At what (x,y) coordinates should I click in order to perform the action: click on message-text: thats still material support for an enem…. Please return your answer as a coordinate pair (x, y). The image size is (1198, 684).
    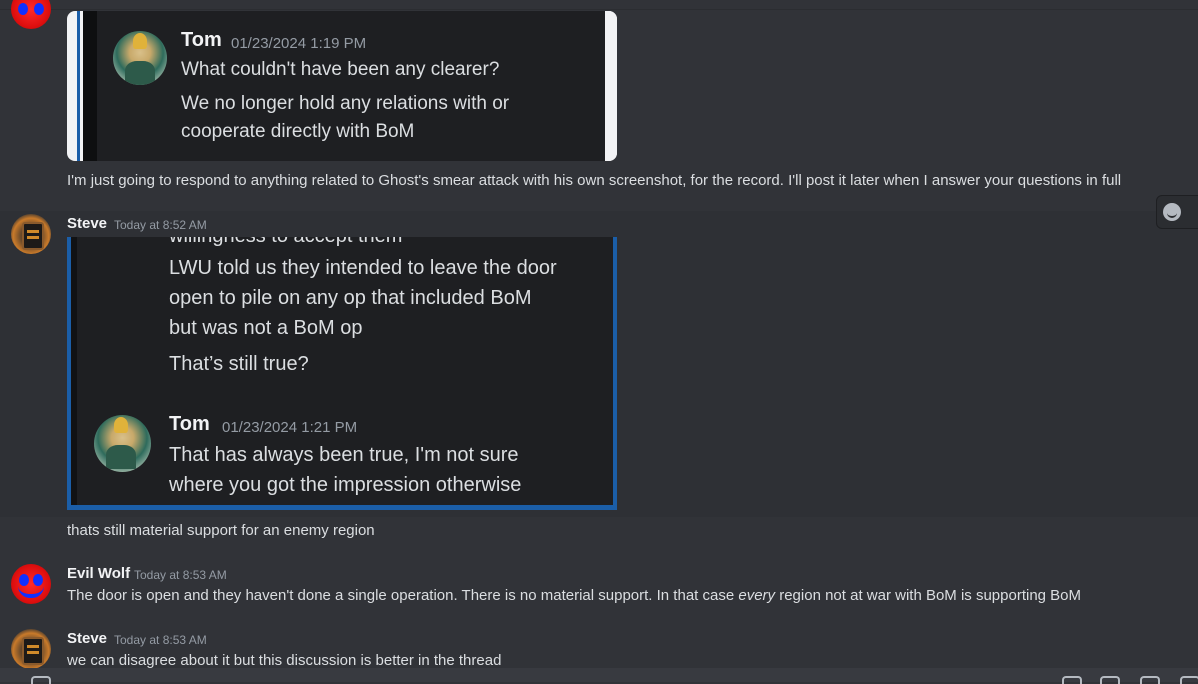
    Looking at the image, I should click on (221, 530).